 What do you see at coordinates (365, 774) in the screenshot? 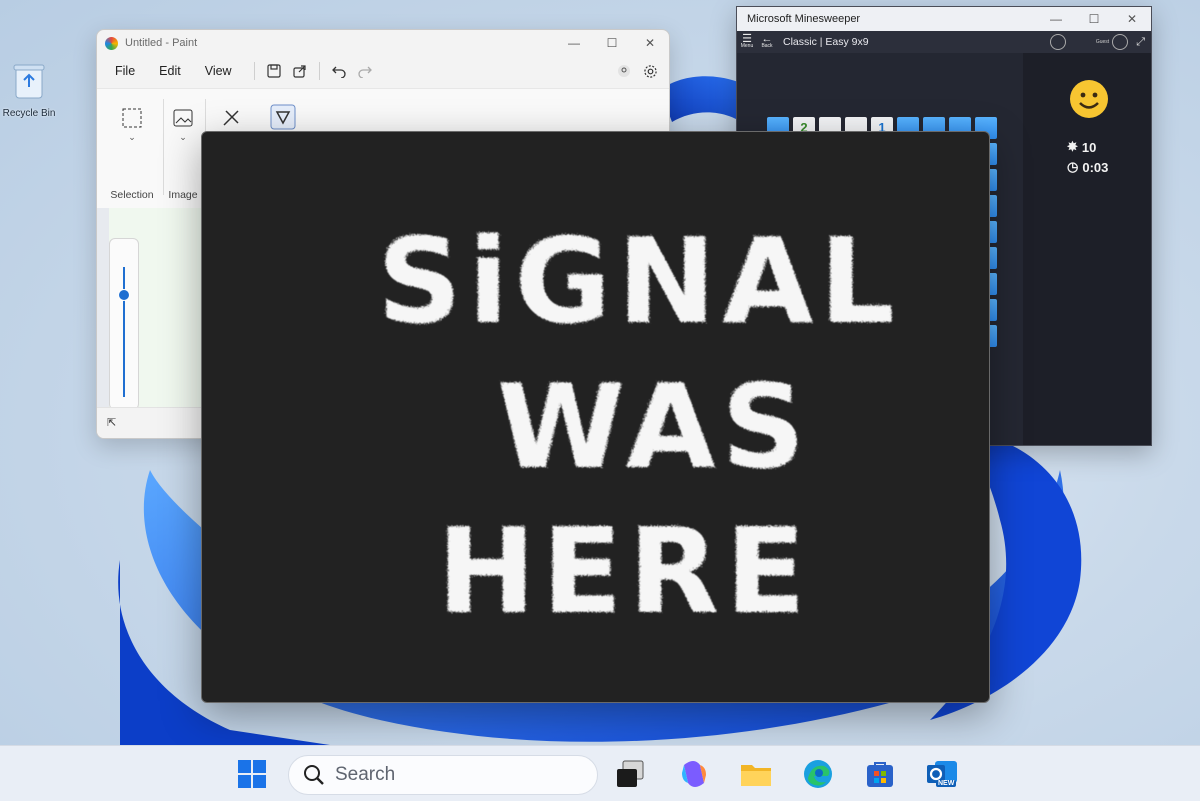
I see `search-placeholder: Search` at bounding box center [365, 774].